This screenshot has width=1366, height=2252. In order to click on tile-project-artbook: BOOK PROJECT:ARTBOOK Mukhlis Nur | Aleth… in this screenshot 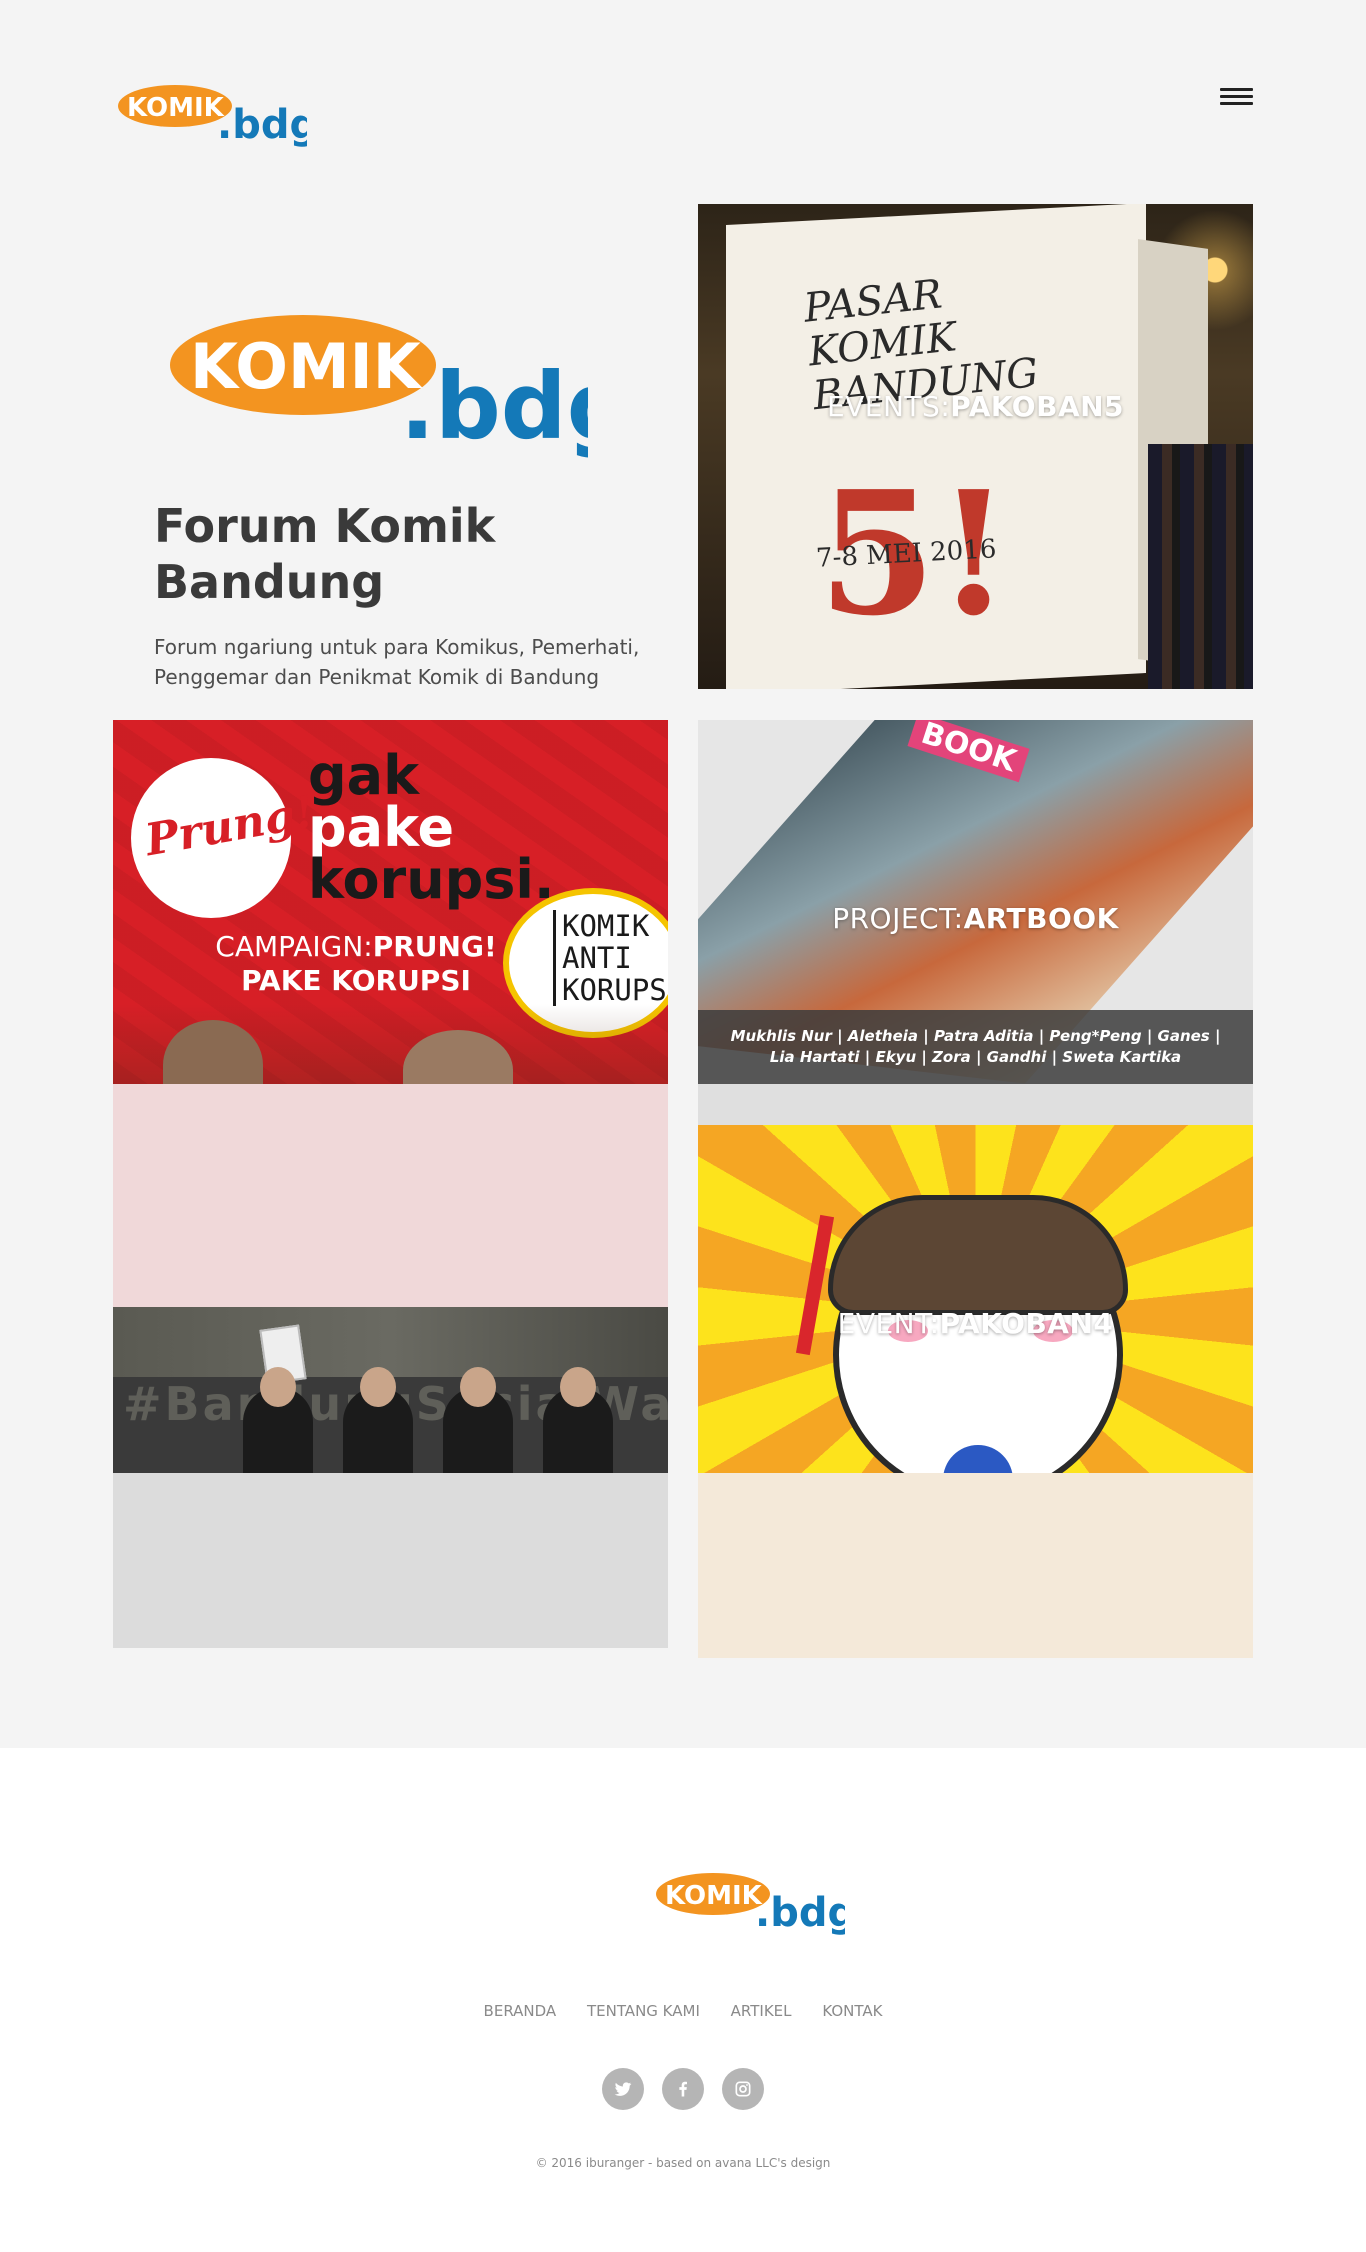, I will do `click(975, 902)`.